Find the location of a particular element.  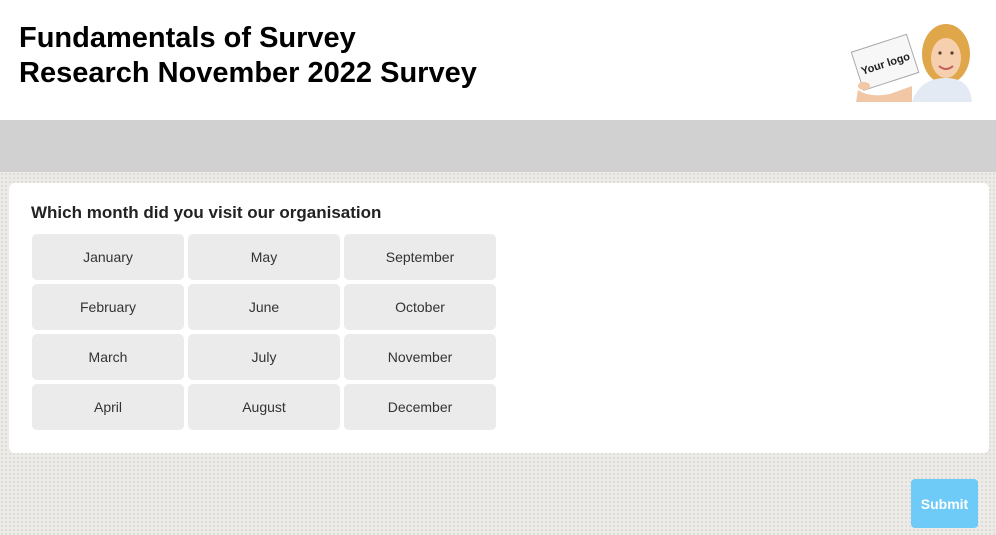

submit-button: Submit is located at coordinates (944, 503).